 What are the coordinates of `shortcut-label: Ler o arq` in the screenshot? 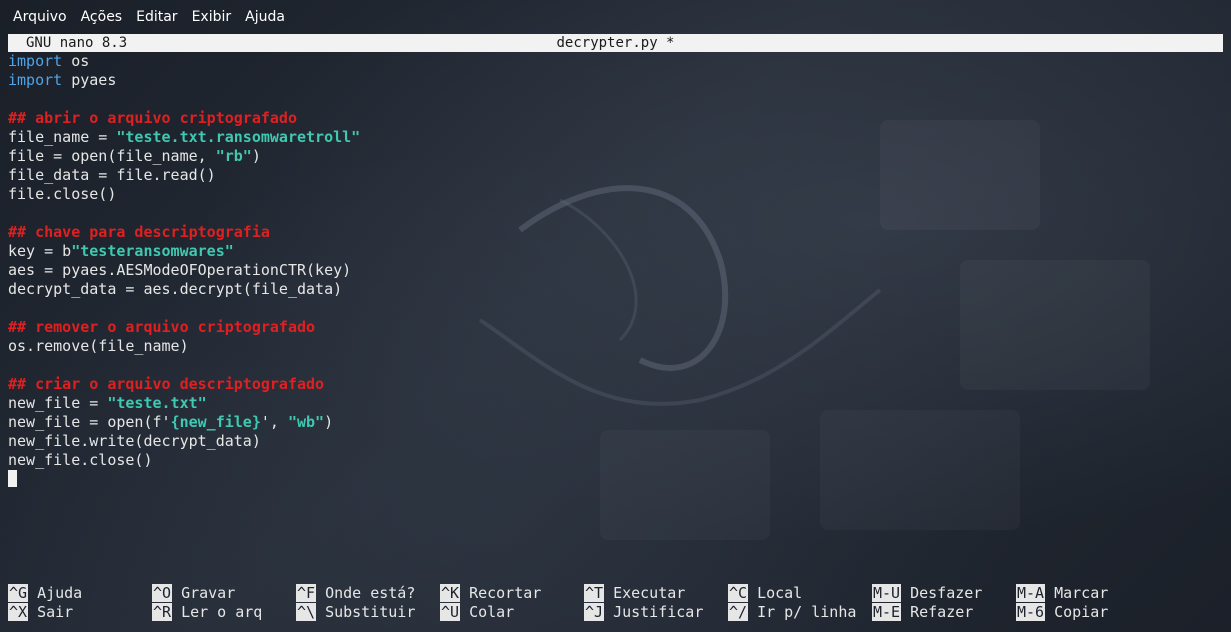 It's located at (222, 612).